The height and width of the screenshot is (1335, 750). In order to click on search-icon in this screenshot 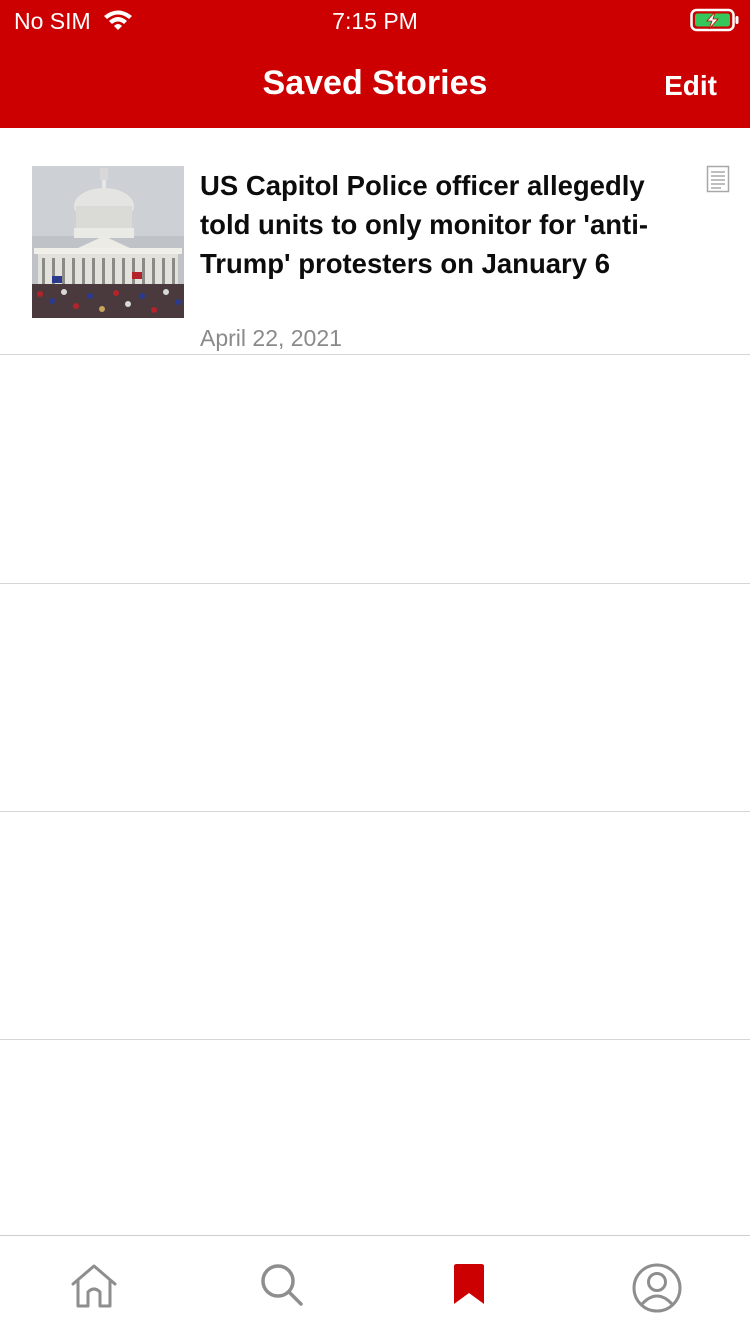, I will do `click(281, 1285)`.